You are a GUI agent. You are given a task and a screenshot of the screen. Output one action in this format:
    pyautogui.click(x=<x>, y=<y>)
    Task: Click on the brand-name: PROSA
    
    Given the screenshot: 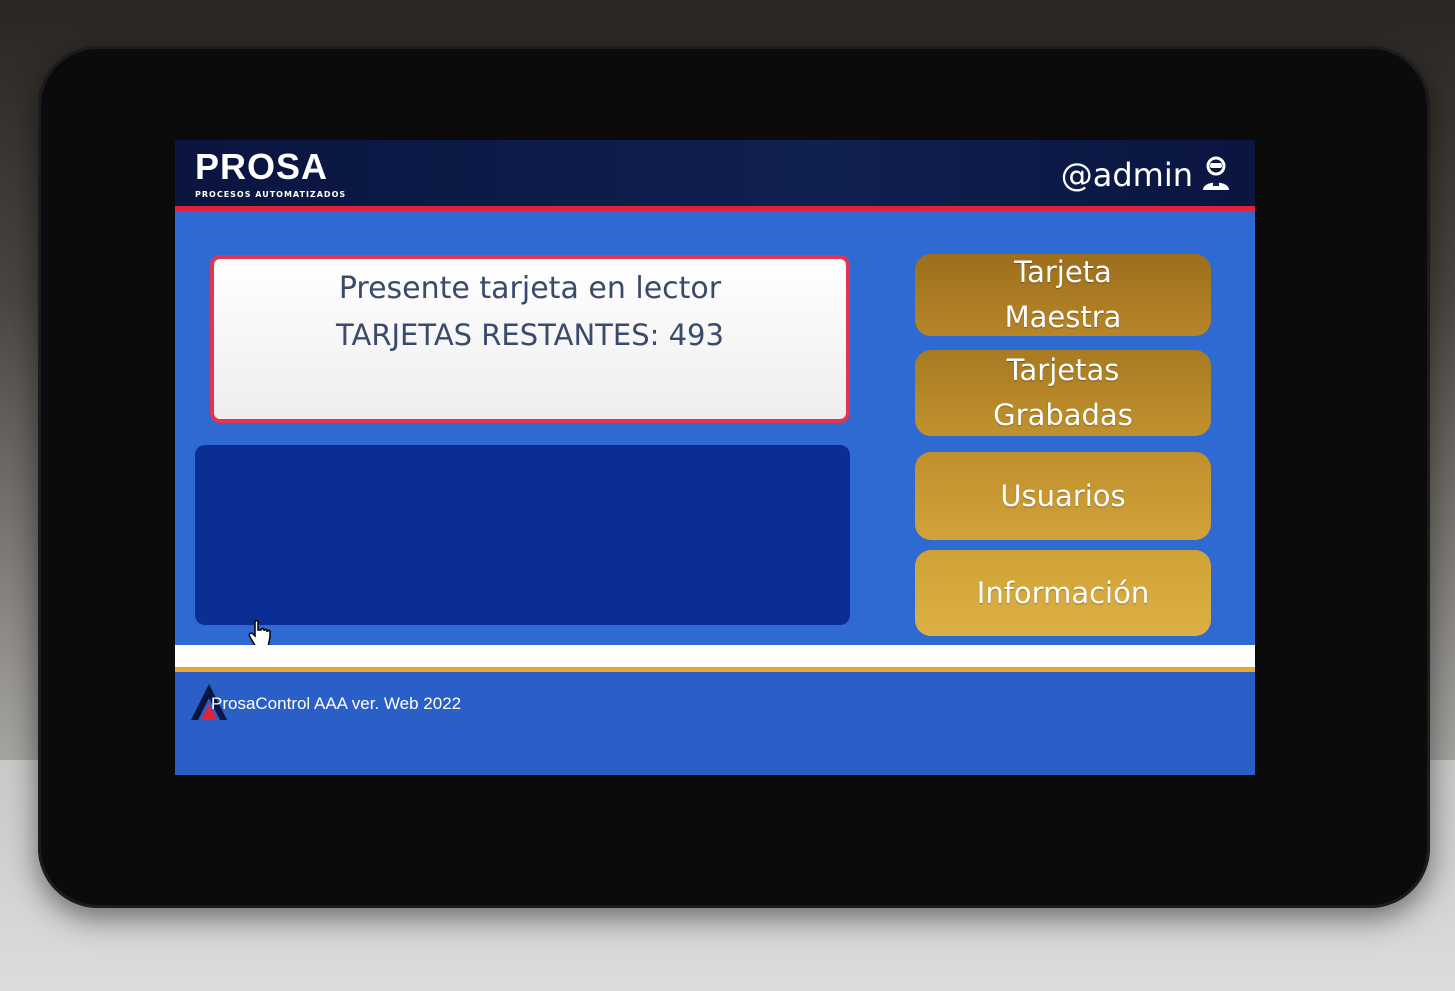 What is the action you would take?
    pyautogui.click(x=262, y=166)
    